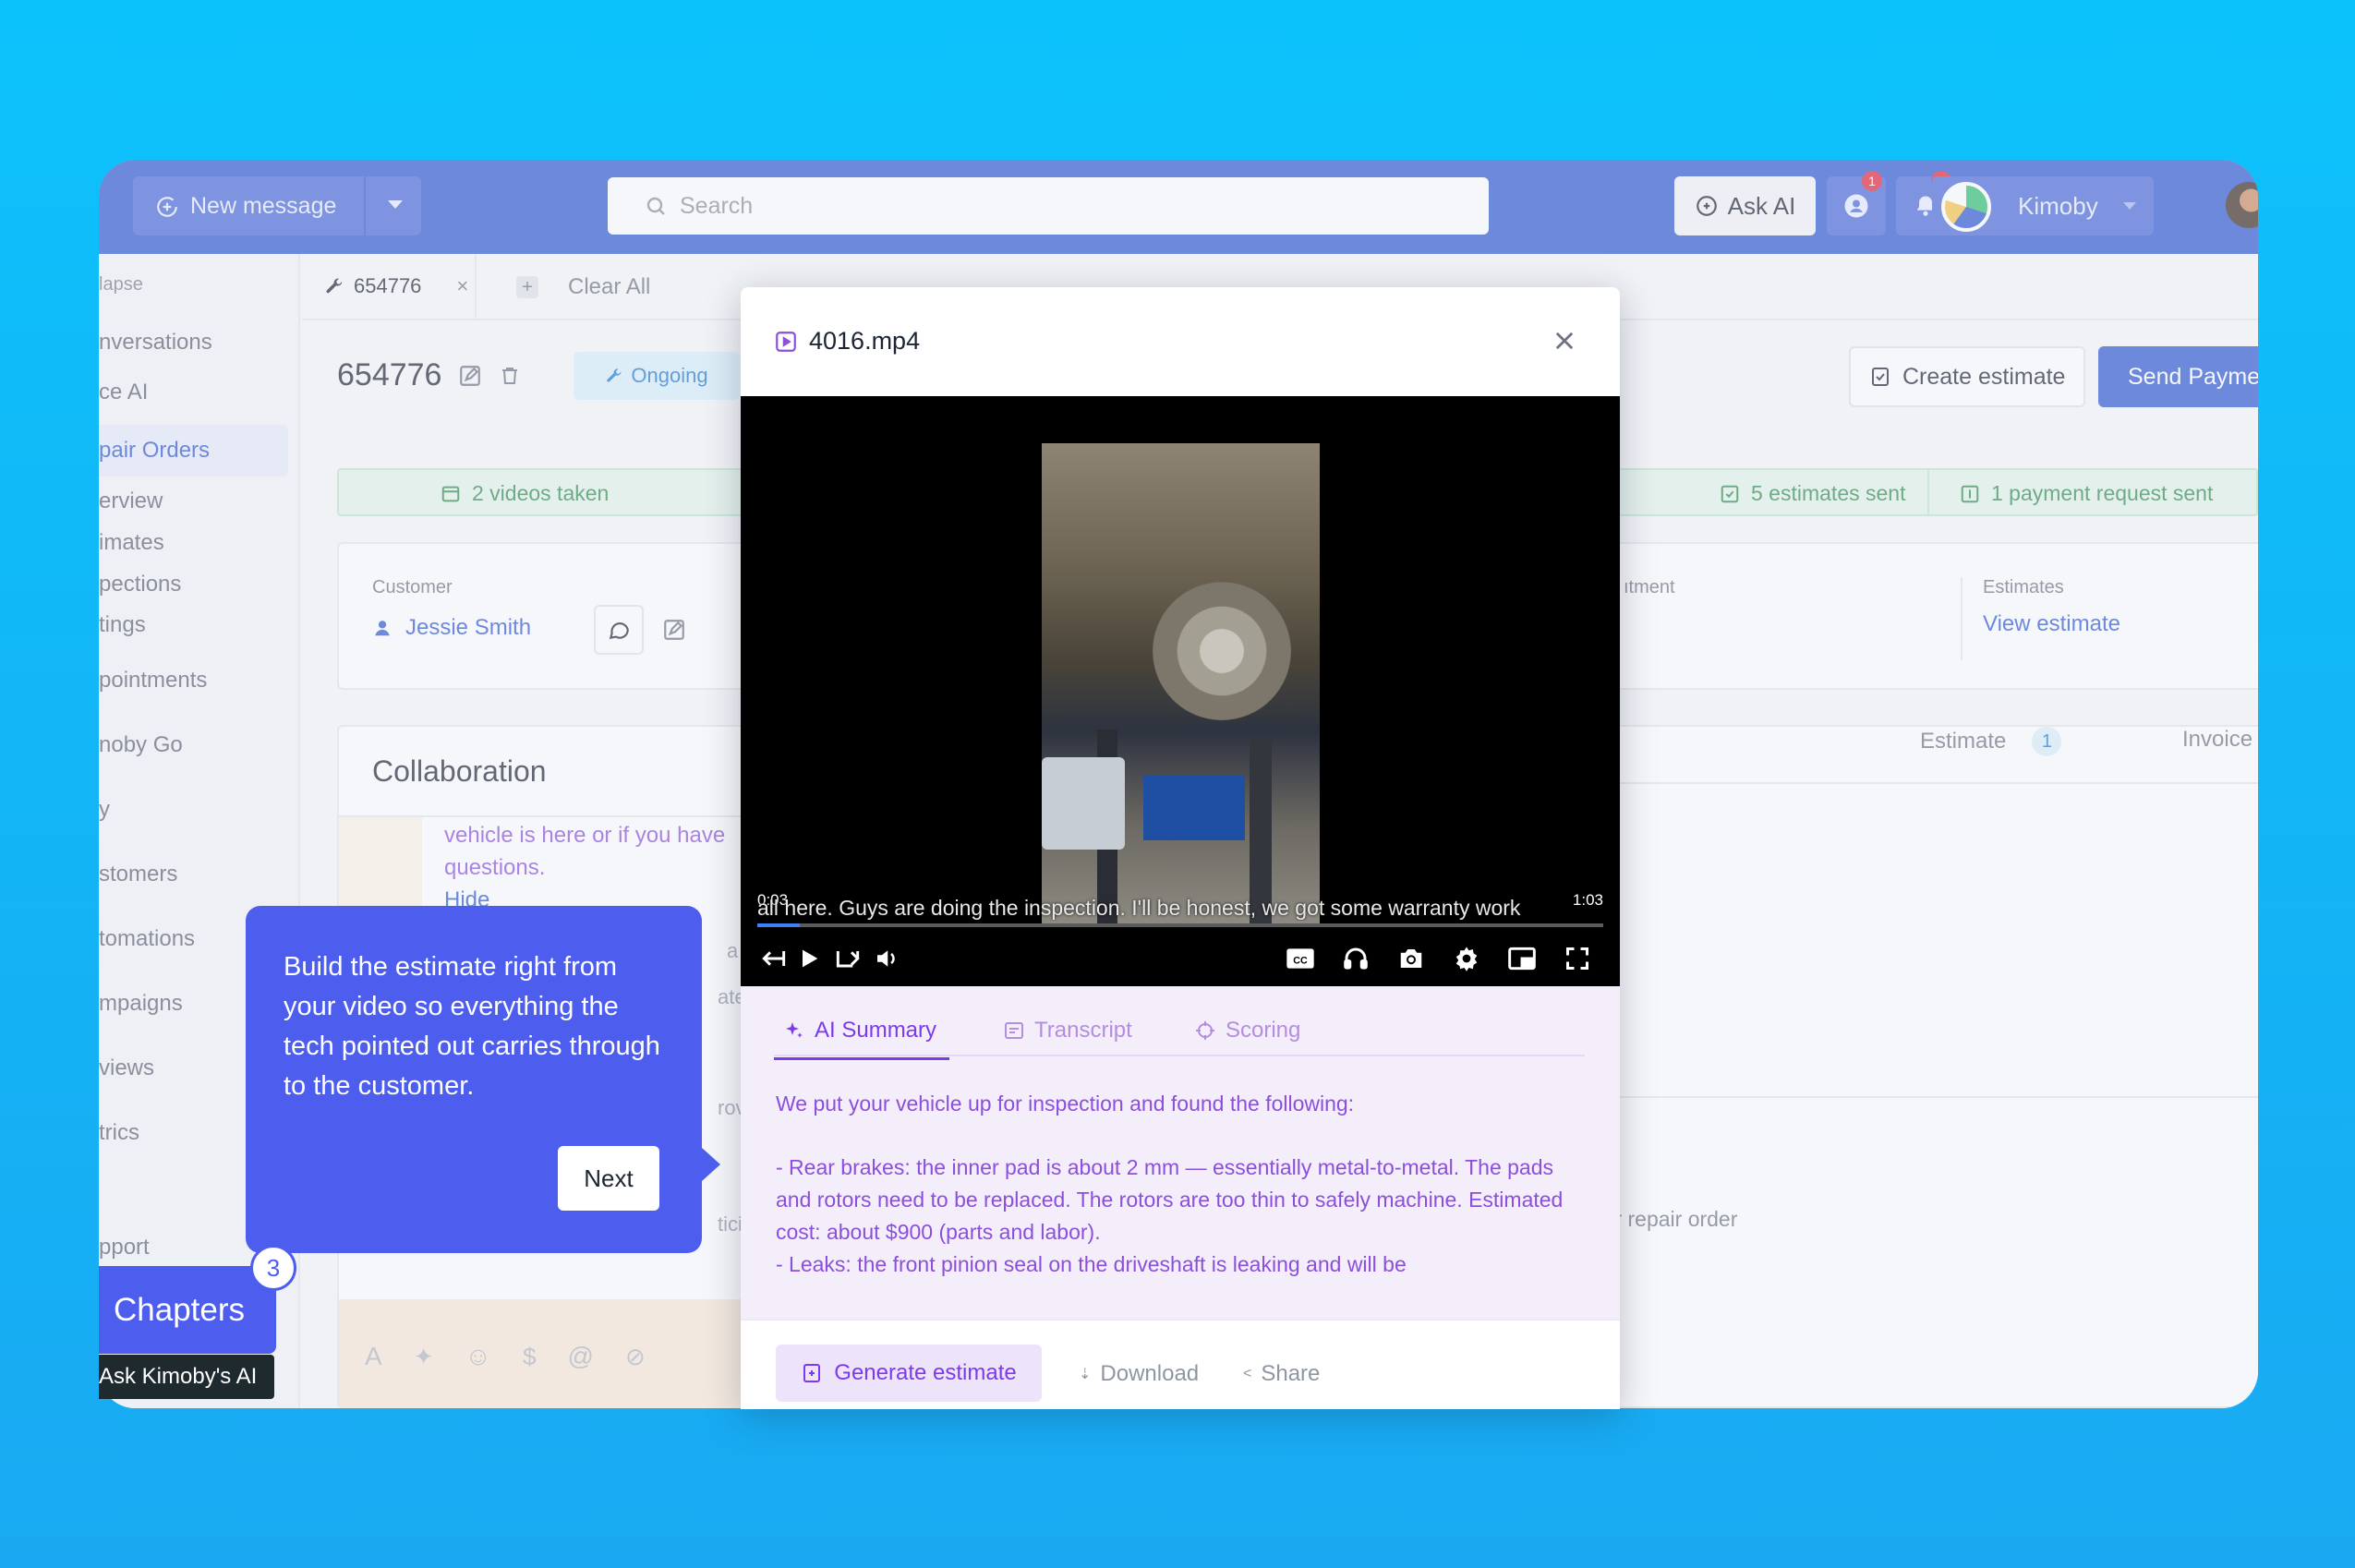 This screenshot has width=2355, height=1568. Describe the element at coordinates (778, 925) in the screenshot. I see `progress-fill` at that location.